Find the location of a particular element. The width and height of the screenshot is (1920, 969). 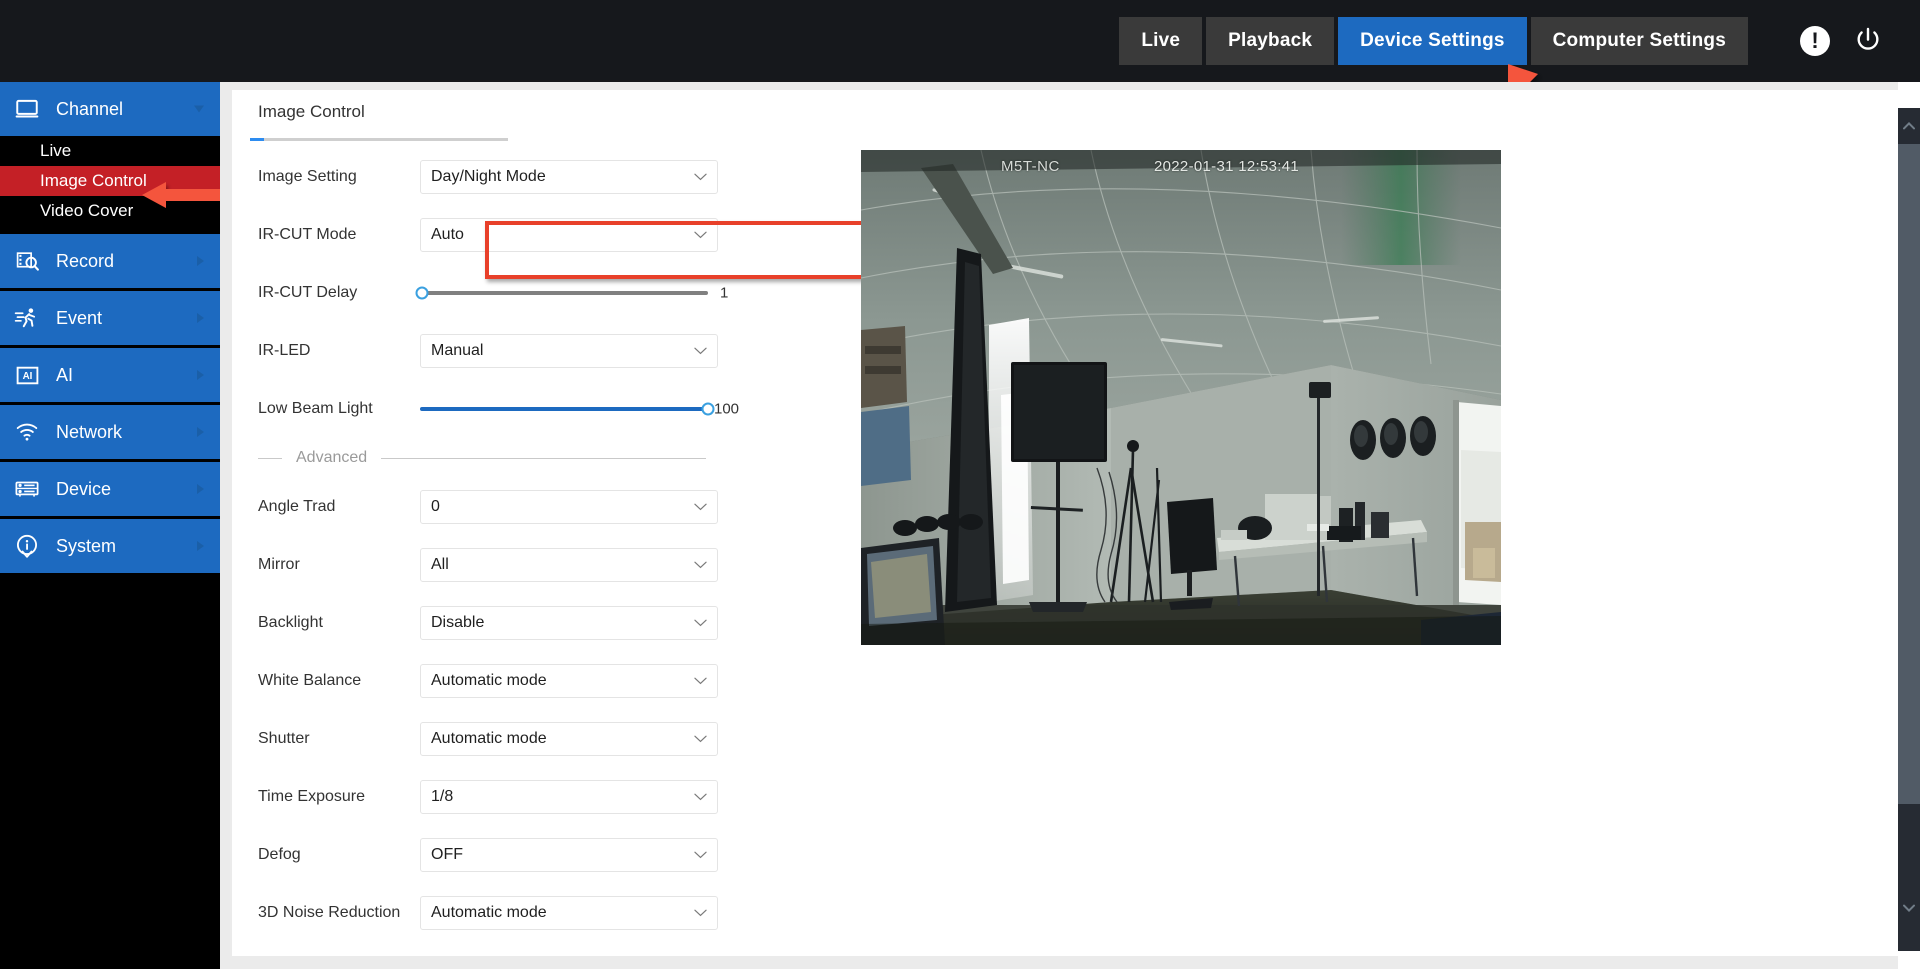

scroll-down-button is located at coordinates (1909, 908).